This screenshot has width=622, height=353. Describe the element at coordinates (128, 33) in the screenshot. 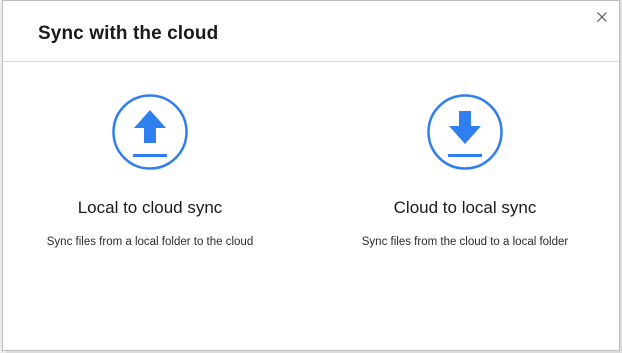

I see `dialog-title: Sync with the cloud` at that location.